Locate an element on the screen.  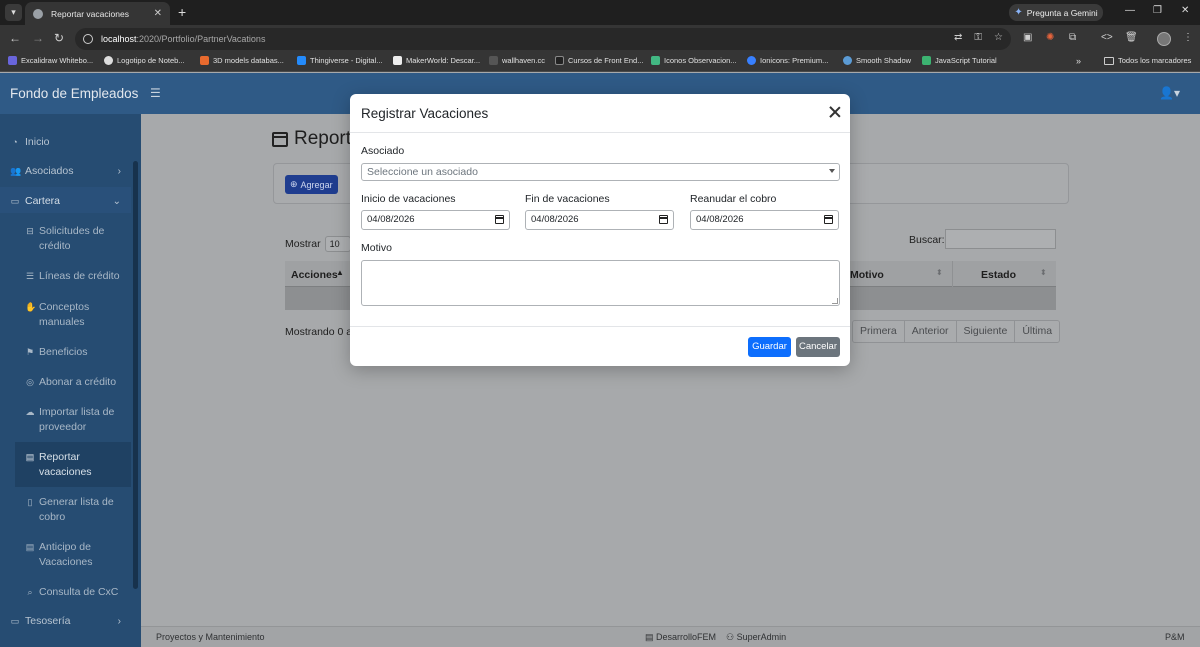
translate-icon: ⇄ is located at coordinates (958, 37).